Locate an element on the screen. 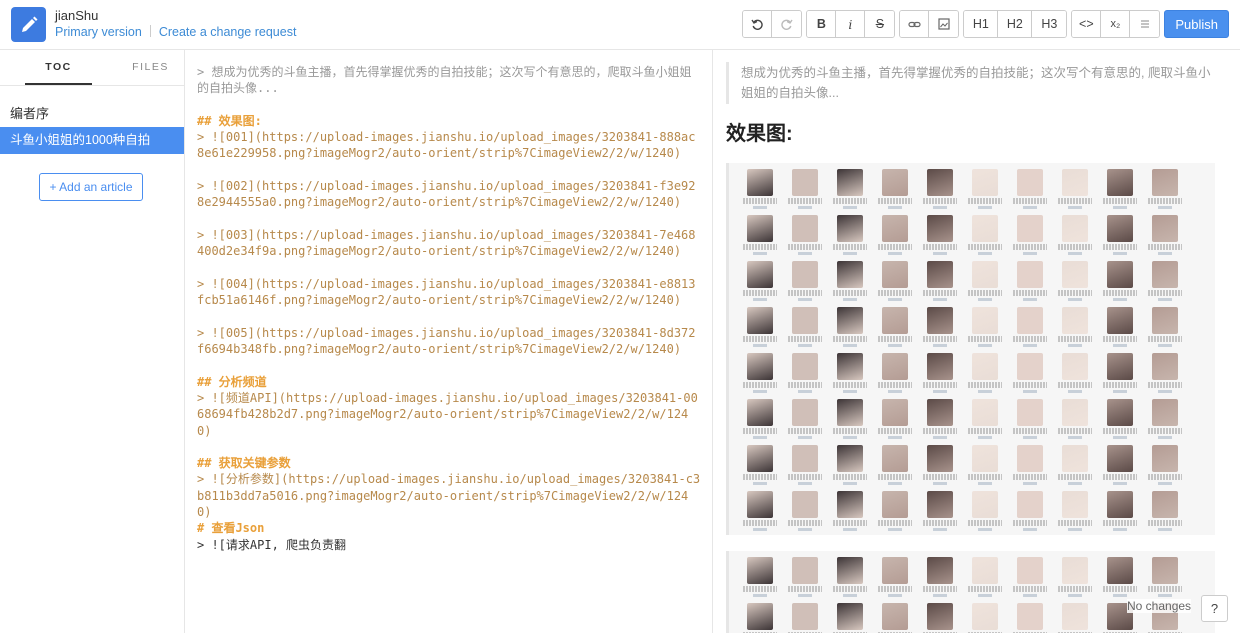 This screenshot has width=1240, height=633. undo-icon is located at coordinates (757, 24).